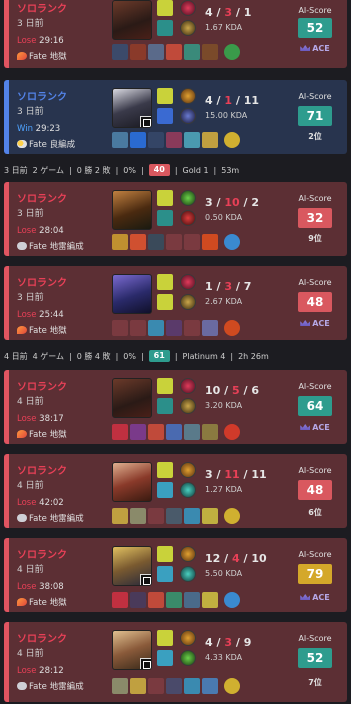  Describe the element at coordinates (255, 390) in the screenshot. I see `assists: 6` at that location.